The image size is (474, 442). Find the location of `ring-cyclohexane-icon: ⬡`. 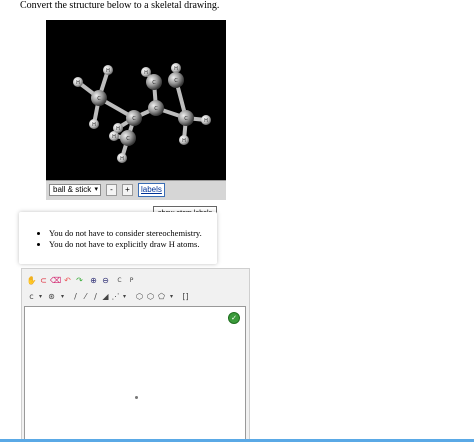

ring-cyclohexane-icon: ⬡ is located at coordinates (150, 296).